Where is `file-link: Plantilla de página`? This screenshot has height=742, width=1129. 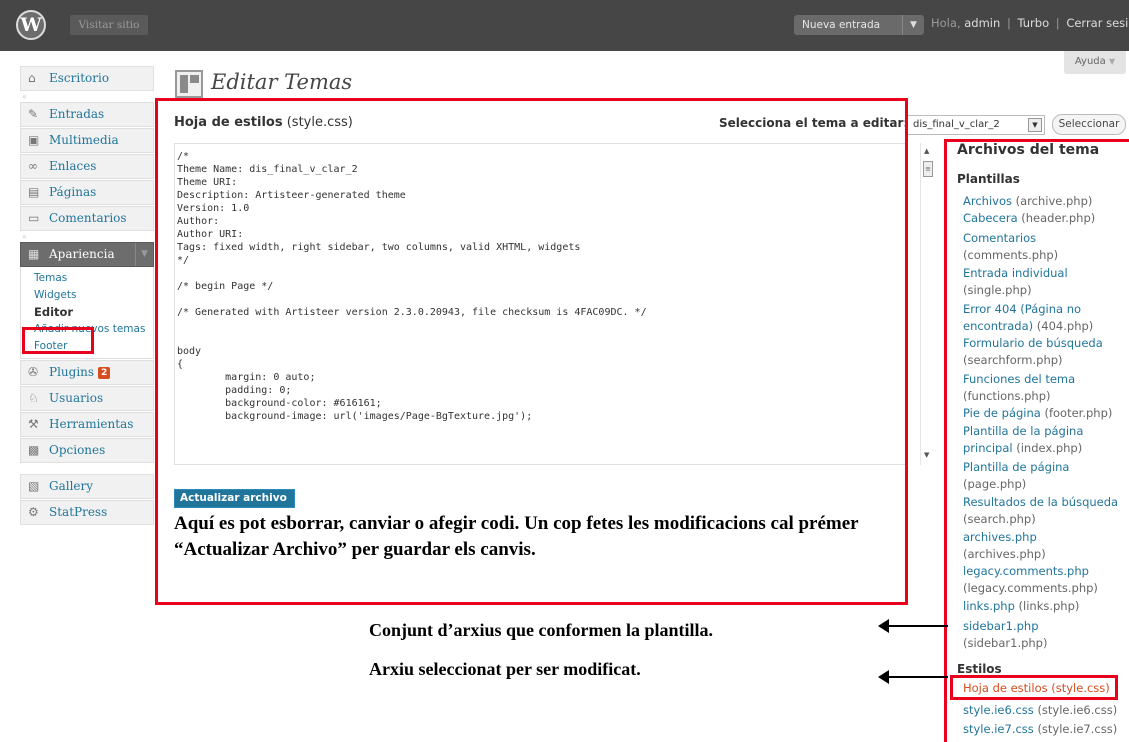
file-link: Plantilla de página is located at coordinates (1016, 467).